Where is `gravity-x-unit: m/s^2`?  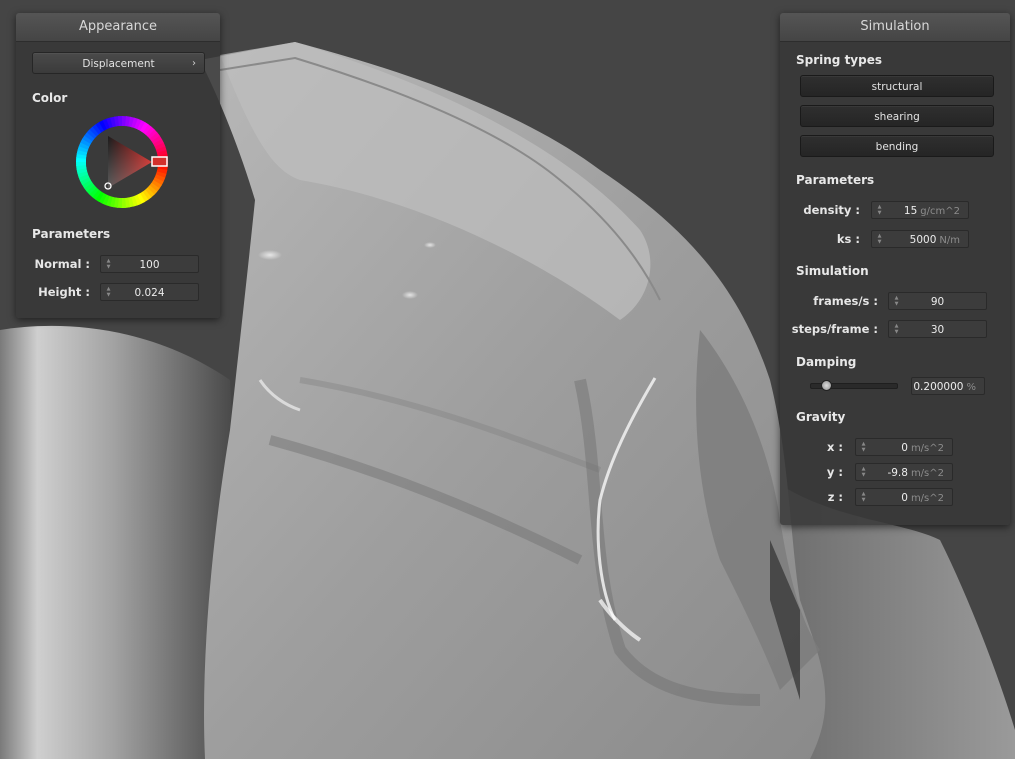
gravity-x-unit: m/s^2 is located at coordinates (927, 448).